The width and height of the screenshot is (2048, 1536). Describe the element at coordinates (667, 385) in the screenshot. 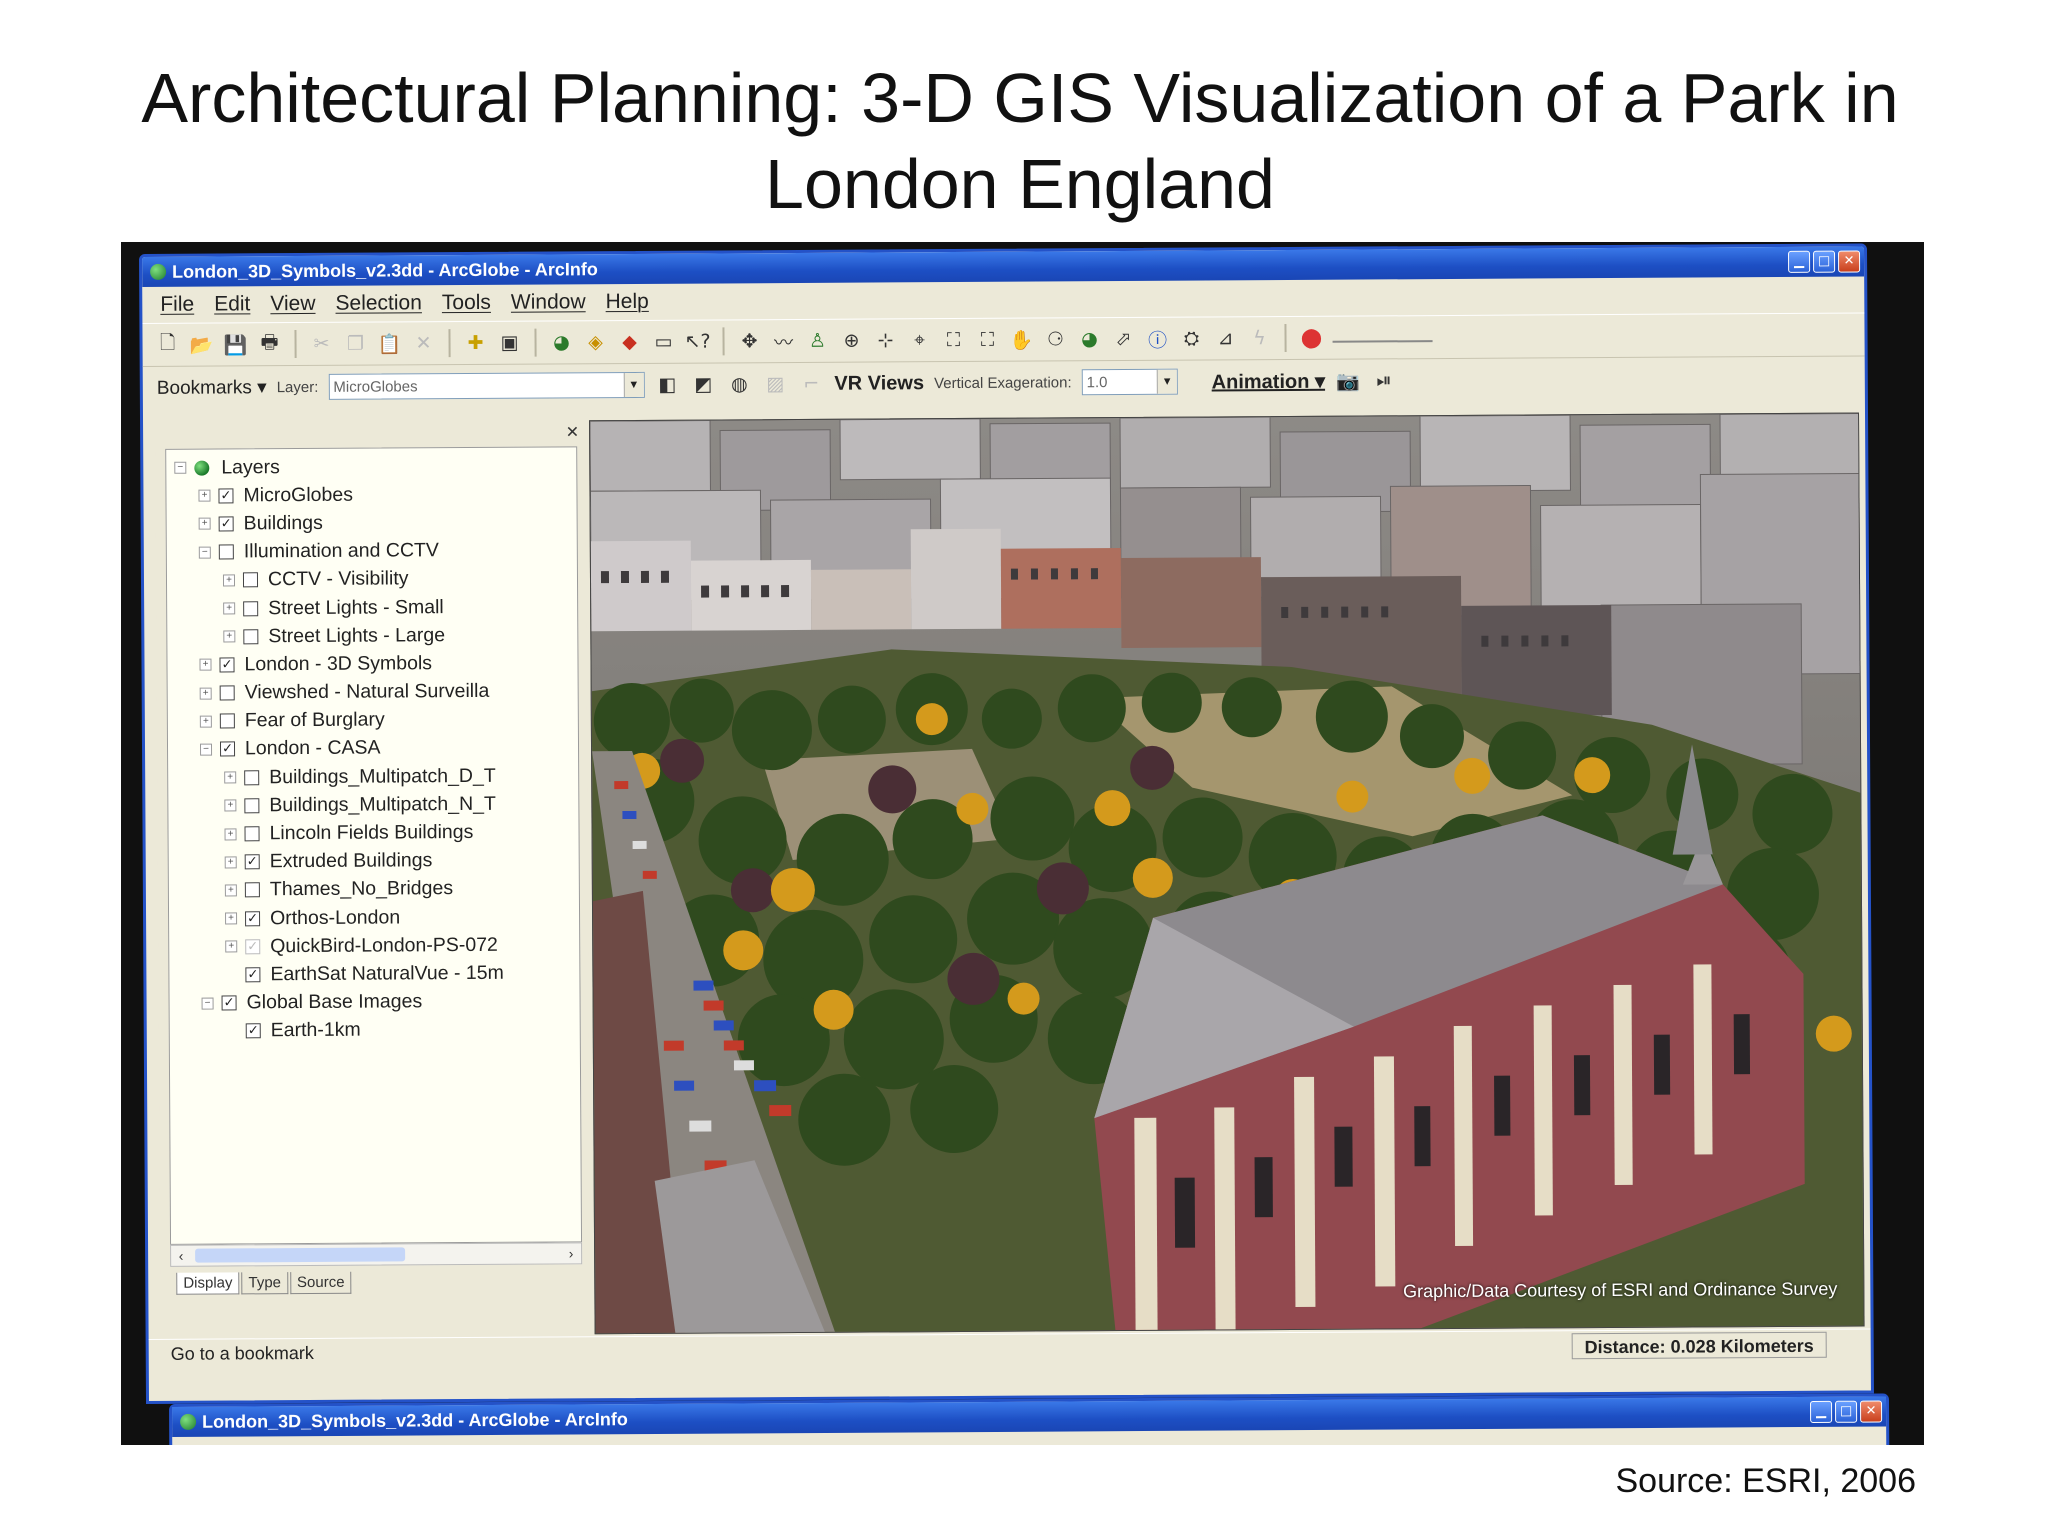

I see `layer-properties-icon: ◧` at that location.